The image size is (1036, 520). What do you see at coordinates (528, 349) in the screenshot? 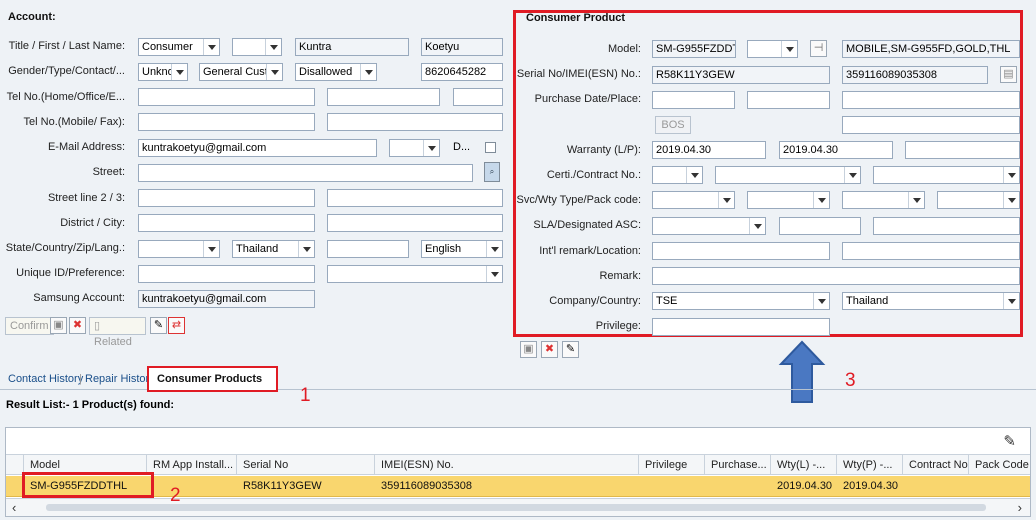
I see `product-save-icon: ▣` at bounding box center [528, 349].